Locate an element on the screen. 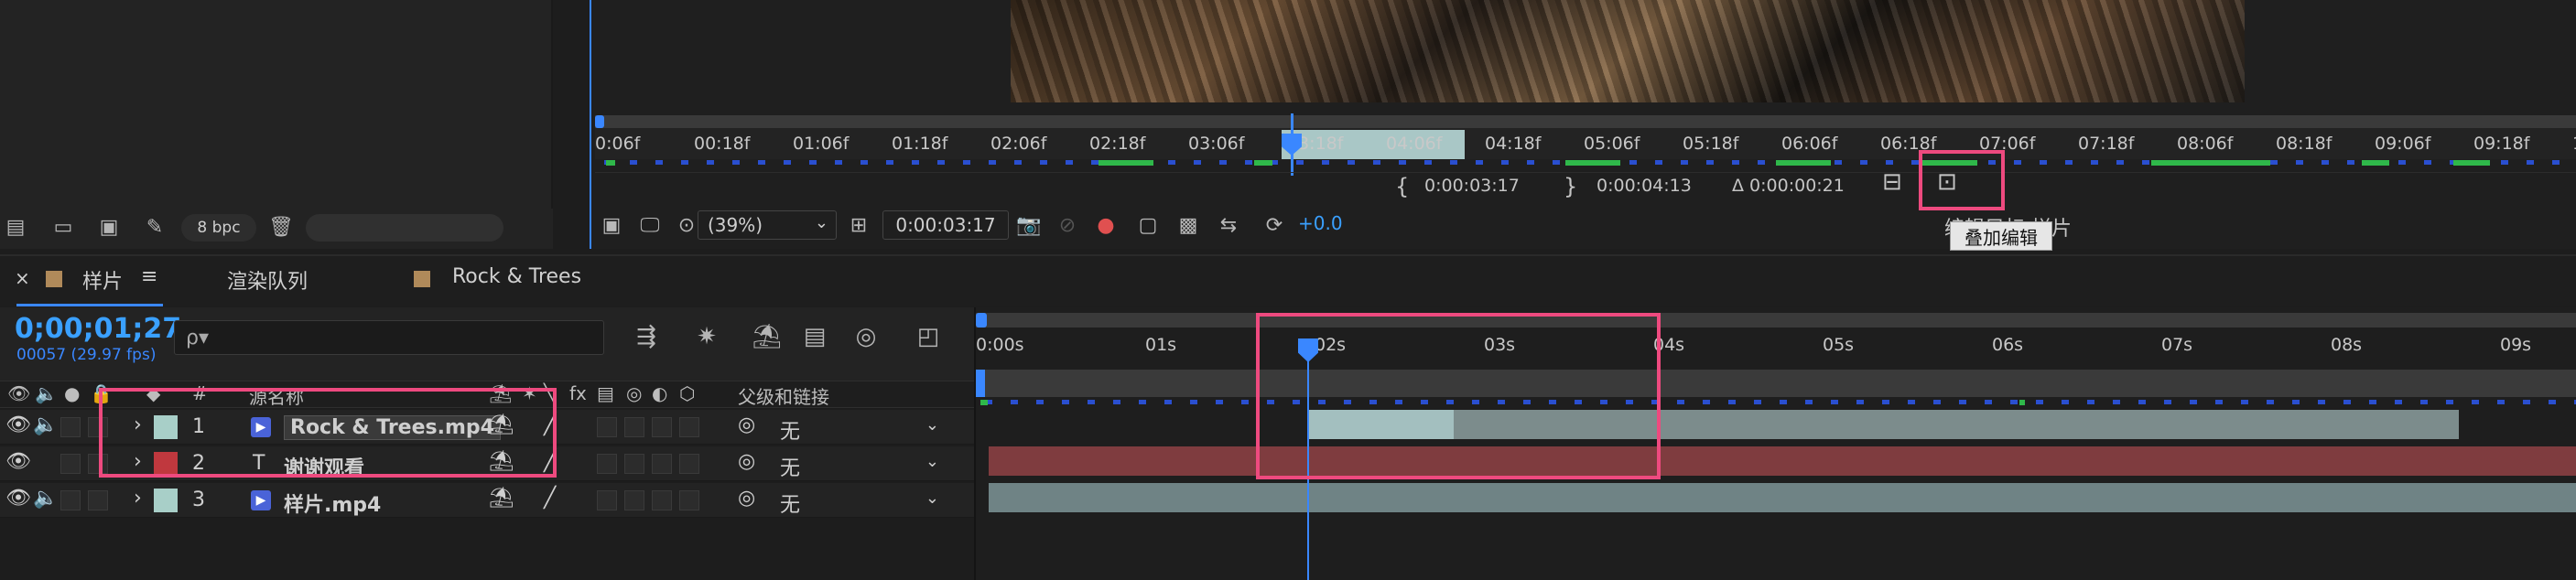  timeline-work-area is located at coordinates (1776, 384).